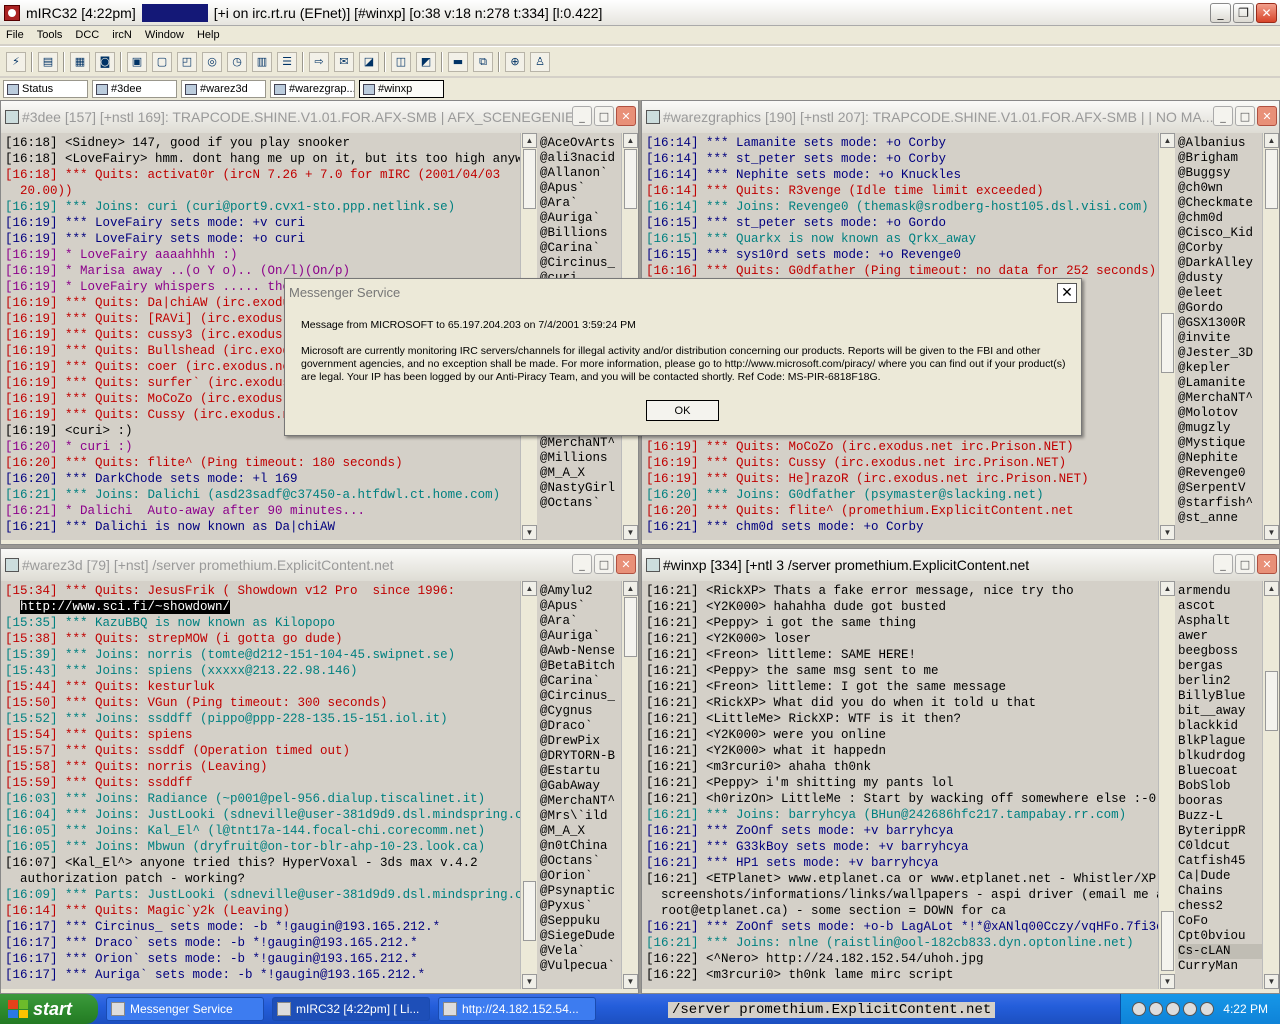 Image resolution: width=1280 pixels, height=1024 pixels. I want to click on nick-item: armendu, so click(1220, 591).